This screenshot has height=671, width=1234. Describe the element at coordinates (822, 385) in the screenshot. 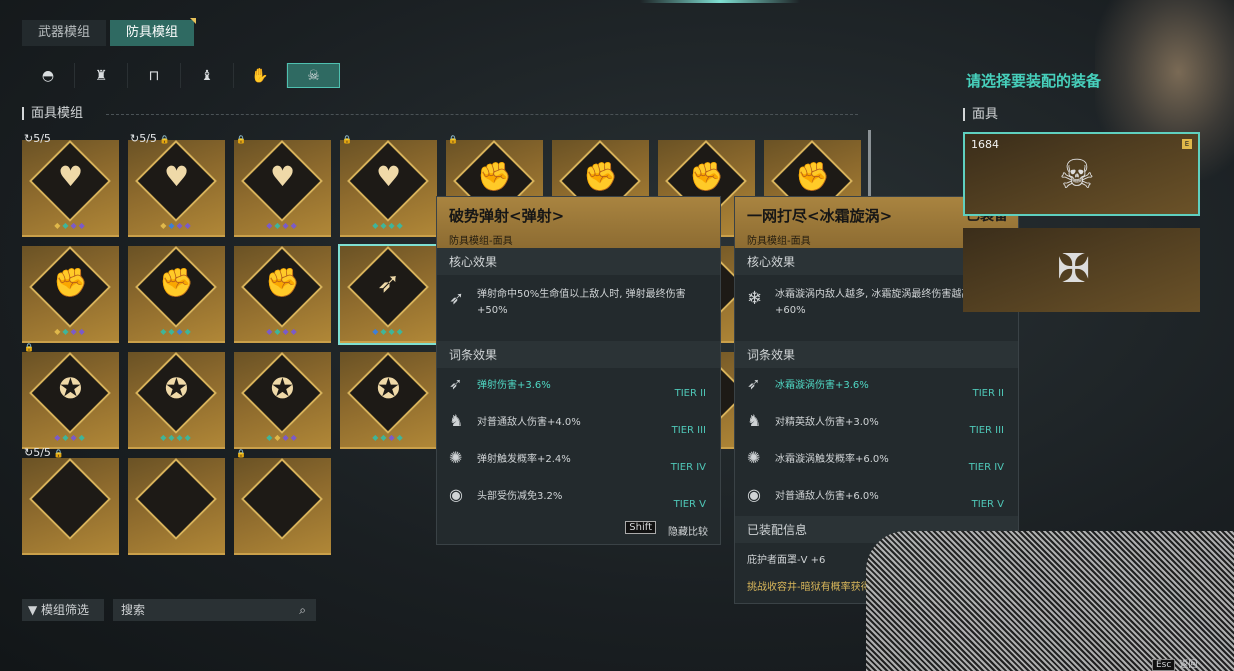

I see `affix-text: 冰霜漩涡伤害+3.6%` at that location.